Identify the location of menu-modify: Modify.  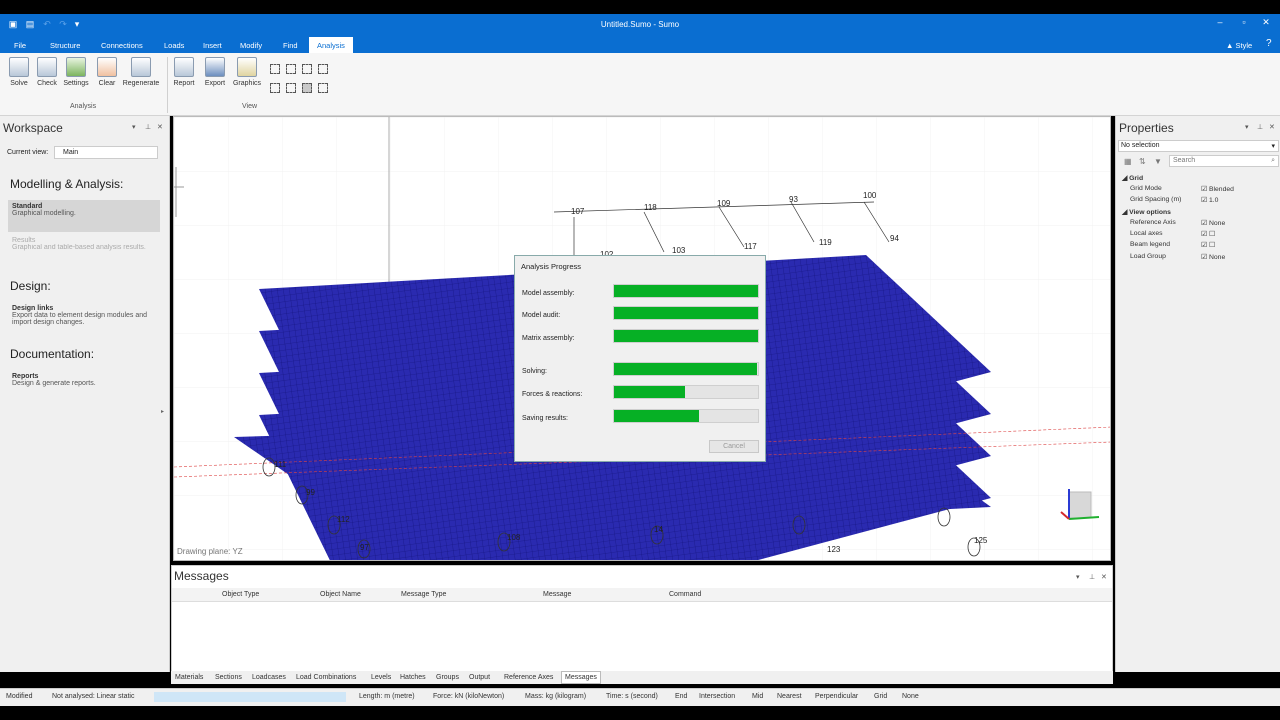
(251, 45).